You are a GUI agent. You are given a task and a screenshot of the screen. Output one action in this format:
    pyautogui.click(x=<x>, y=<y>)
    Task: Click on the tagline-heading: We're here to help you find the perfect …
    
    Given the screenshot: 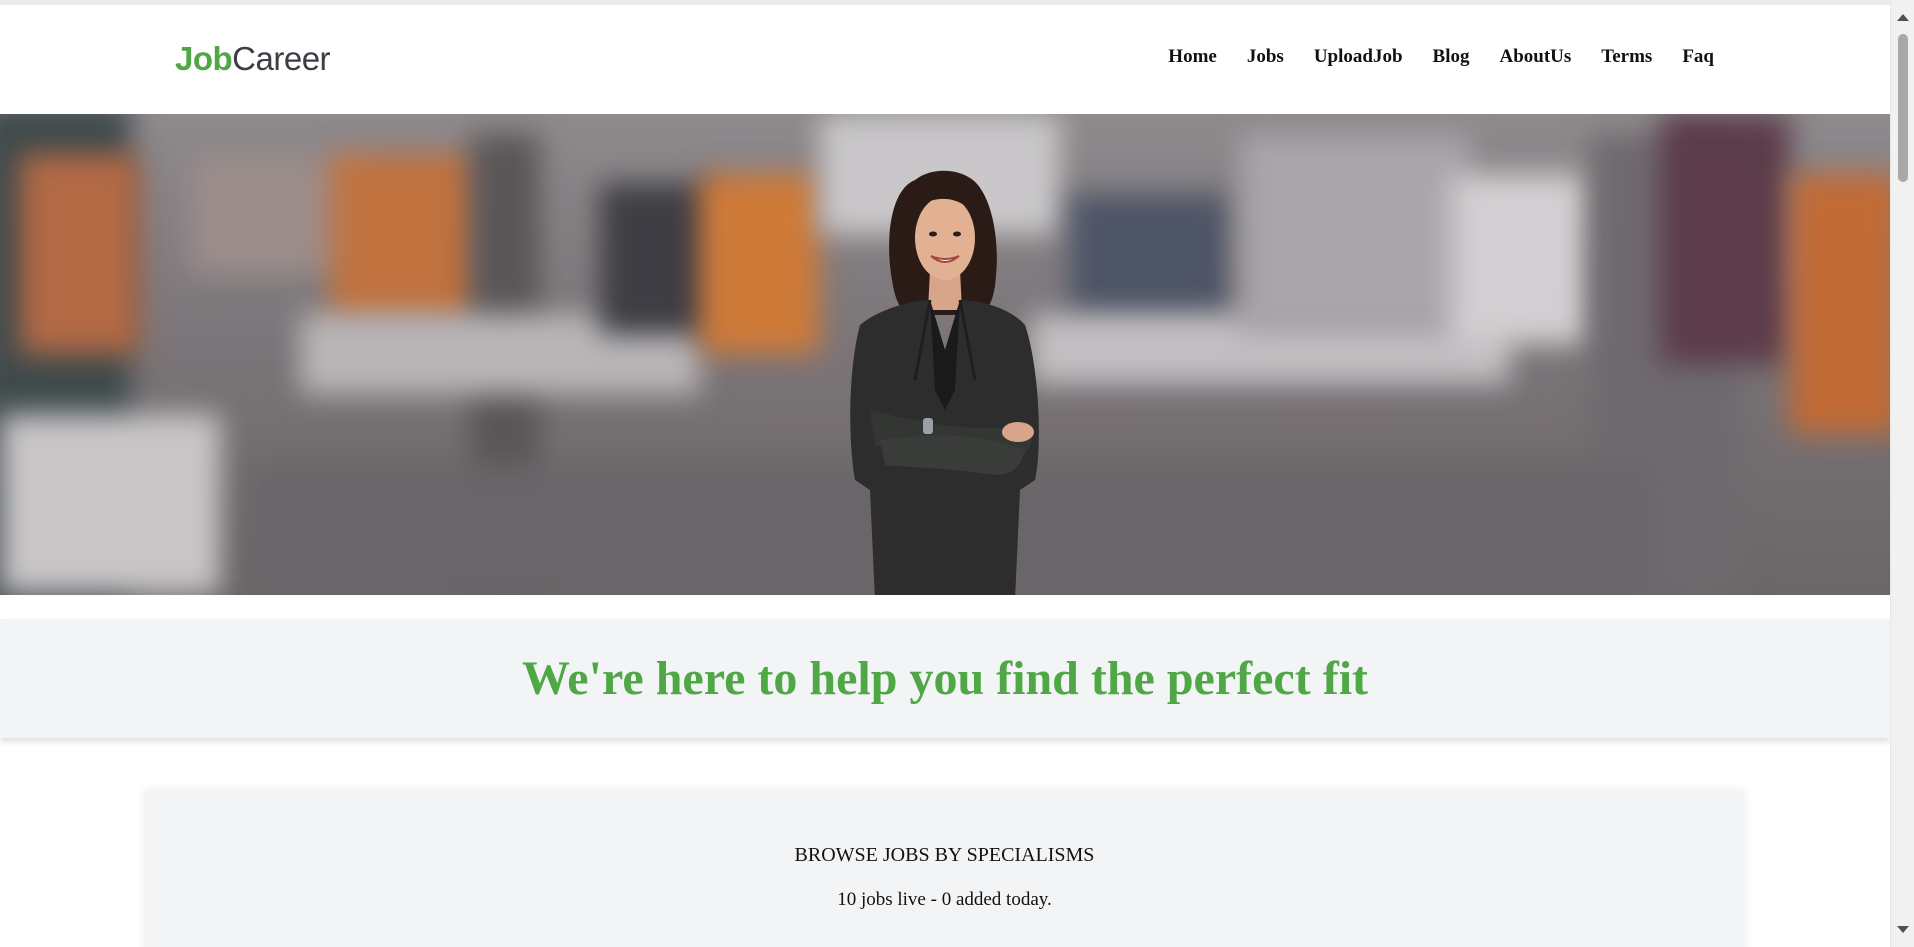 What is the action you would take?
    pyautogui.click(x=945, y=678)
    